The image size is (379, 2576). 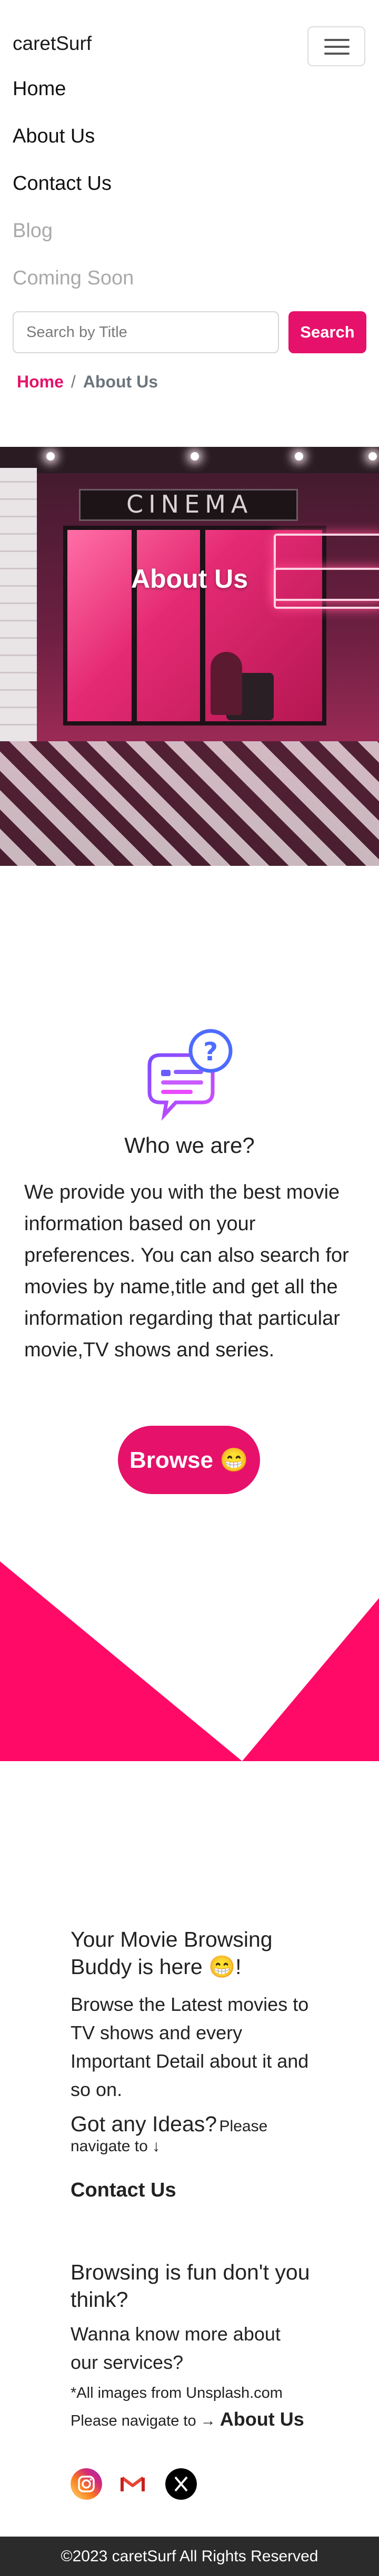 What do you see at coordinates (33, 231) in the screenshot?
I see `nav-link-blog: Blog` at bounding box center [33, 231].